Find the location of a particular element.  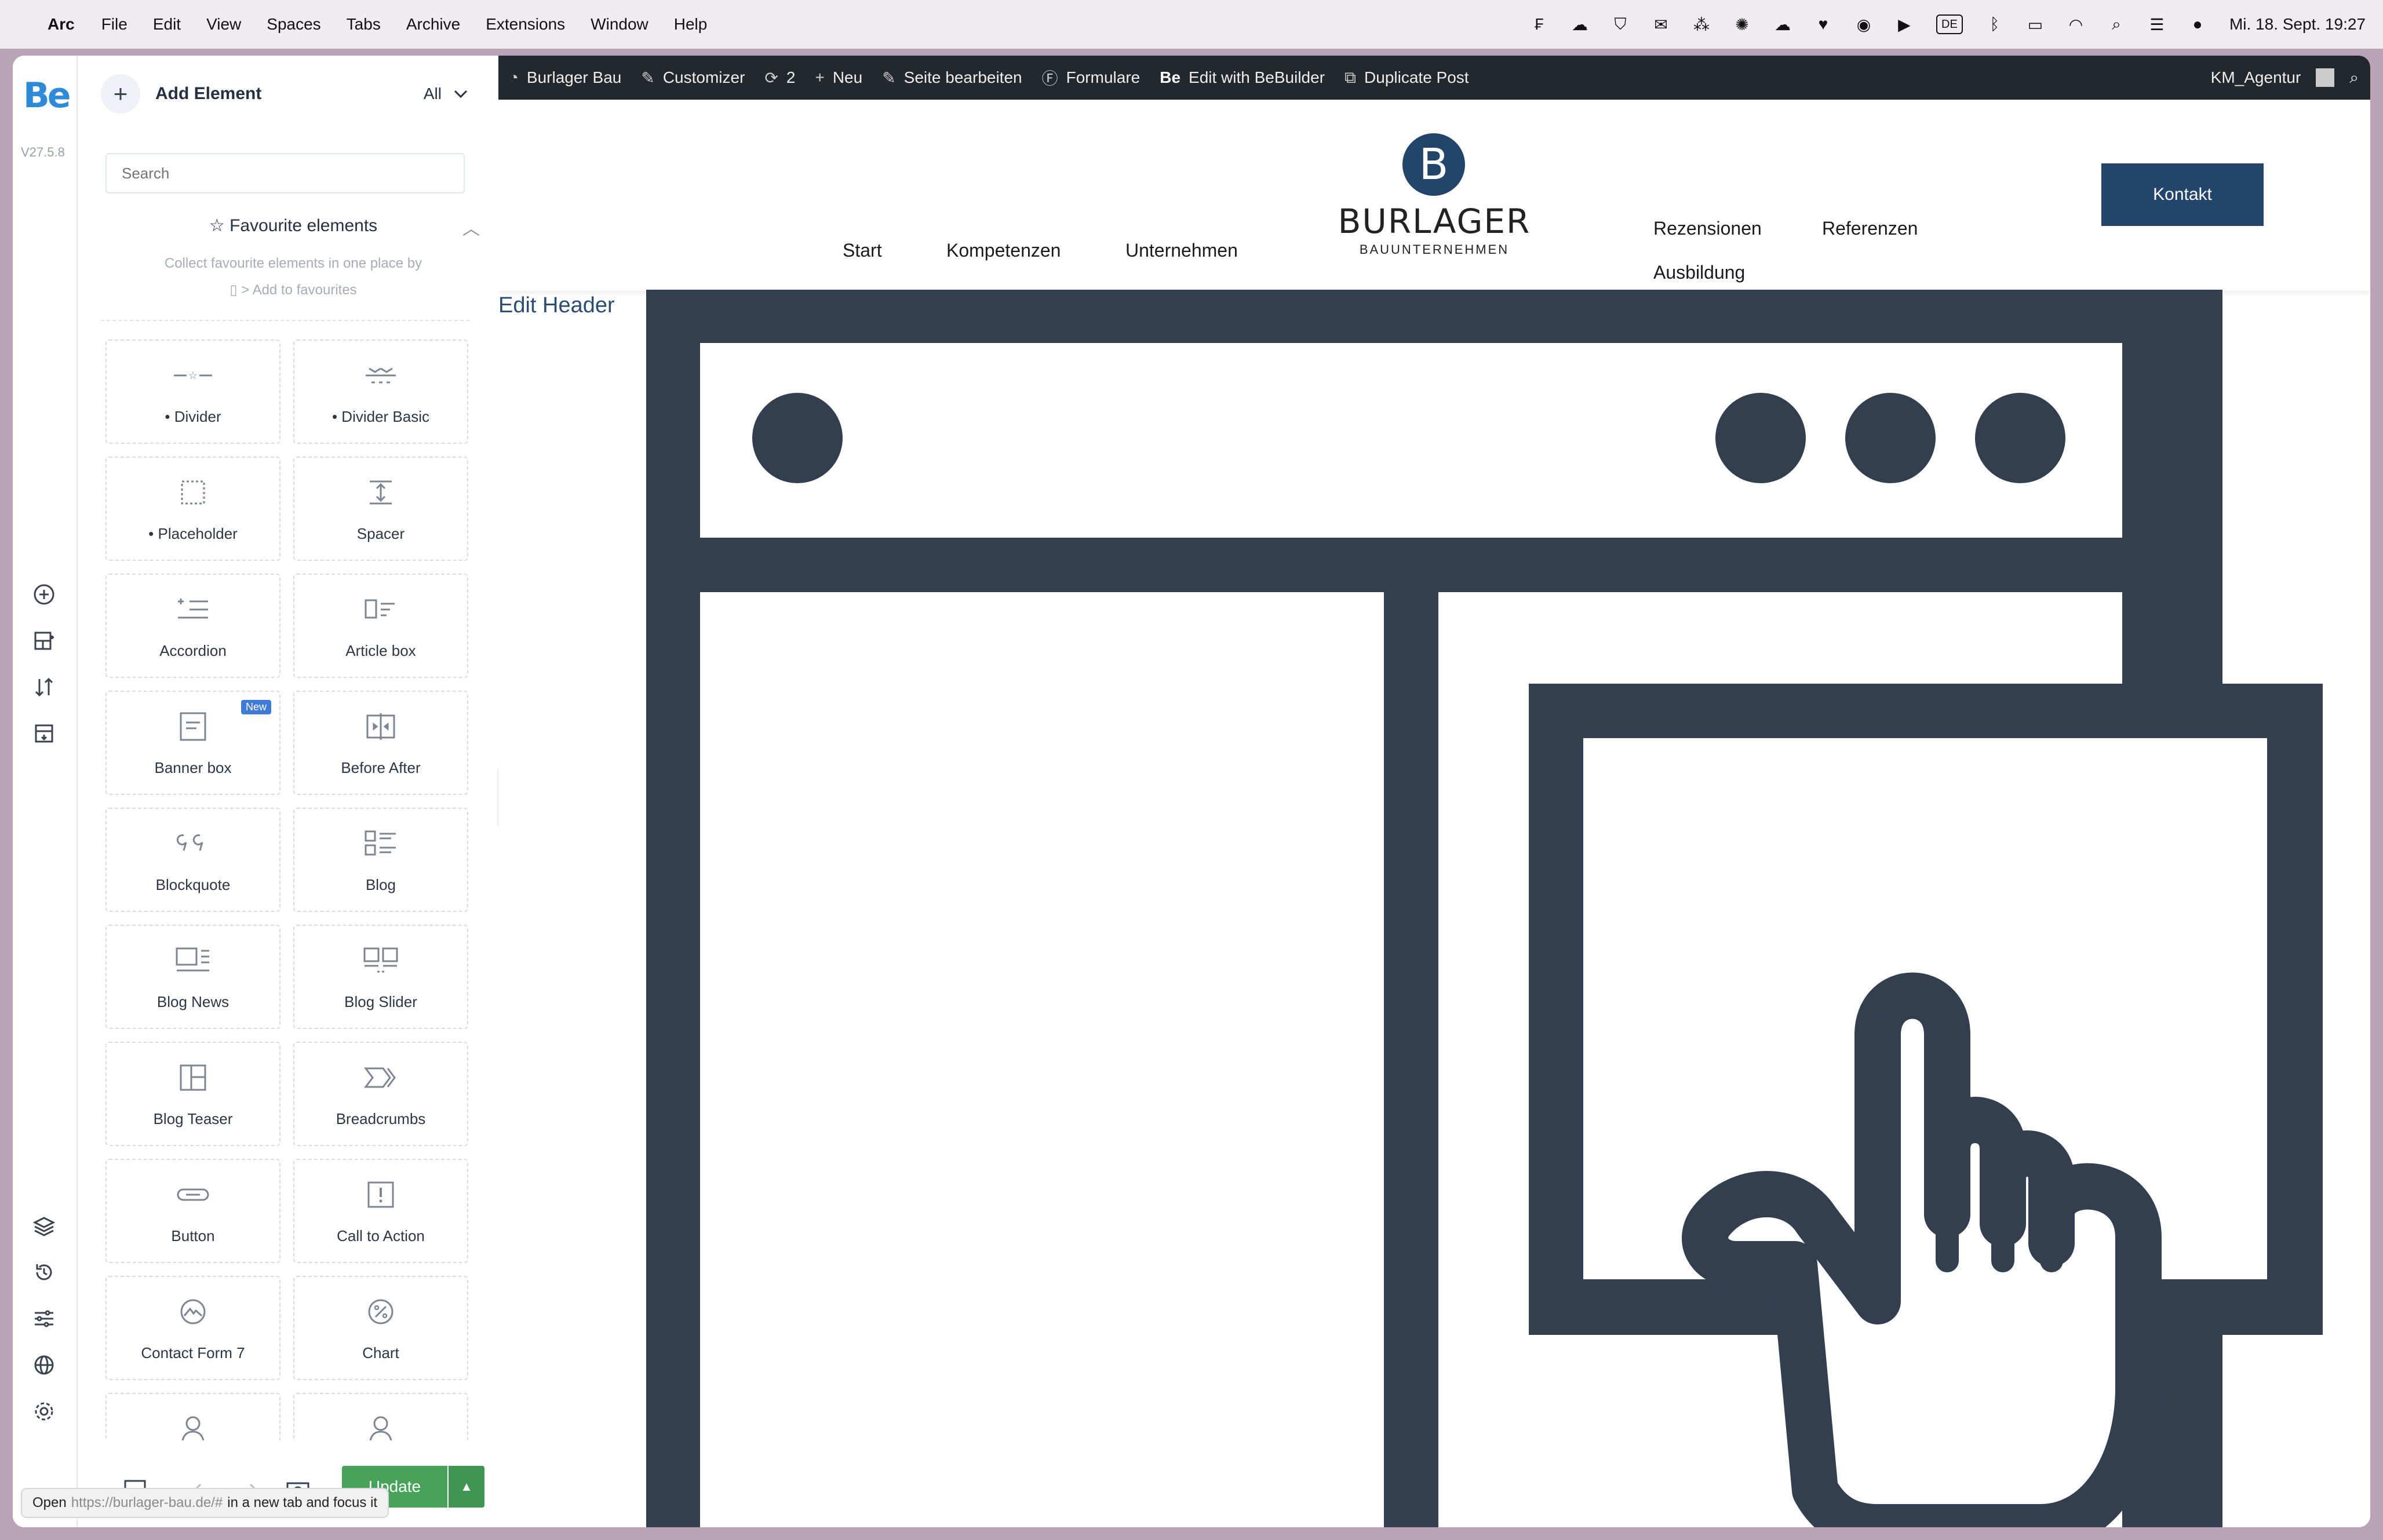

menu-edit: Edit is located at coordinates (167, 25).